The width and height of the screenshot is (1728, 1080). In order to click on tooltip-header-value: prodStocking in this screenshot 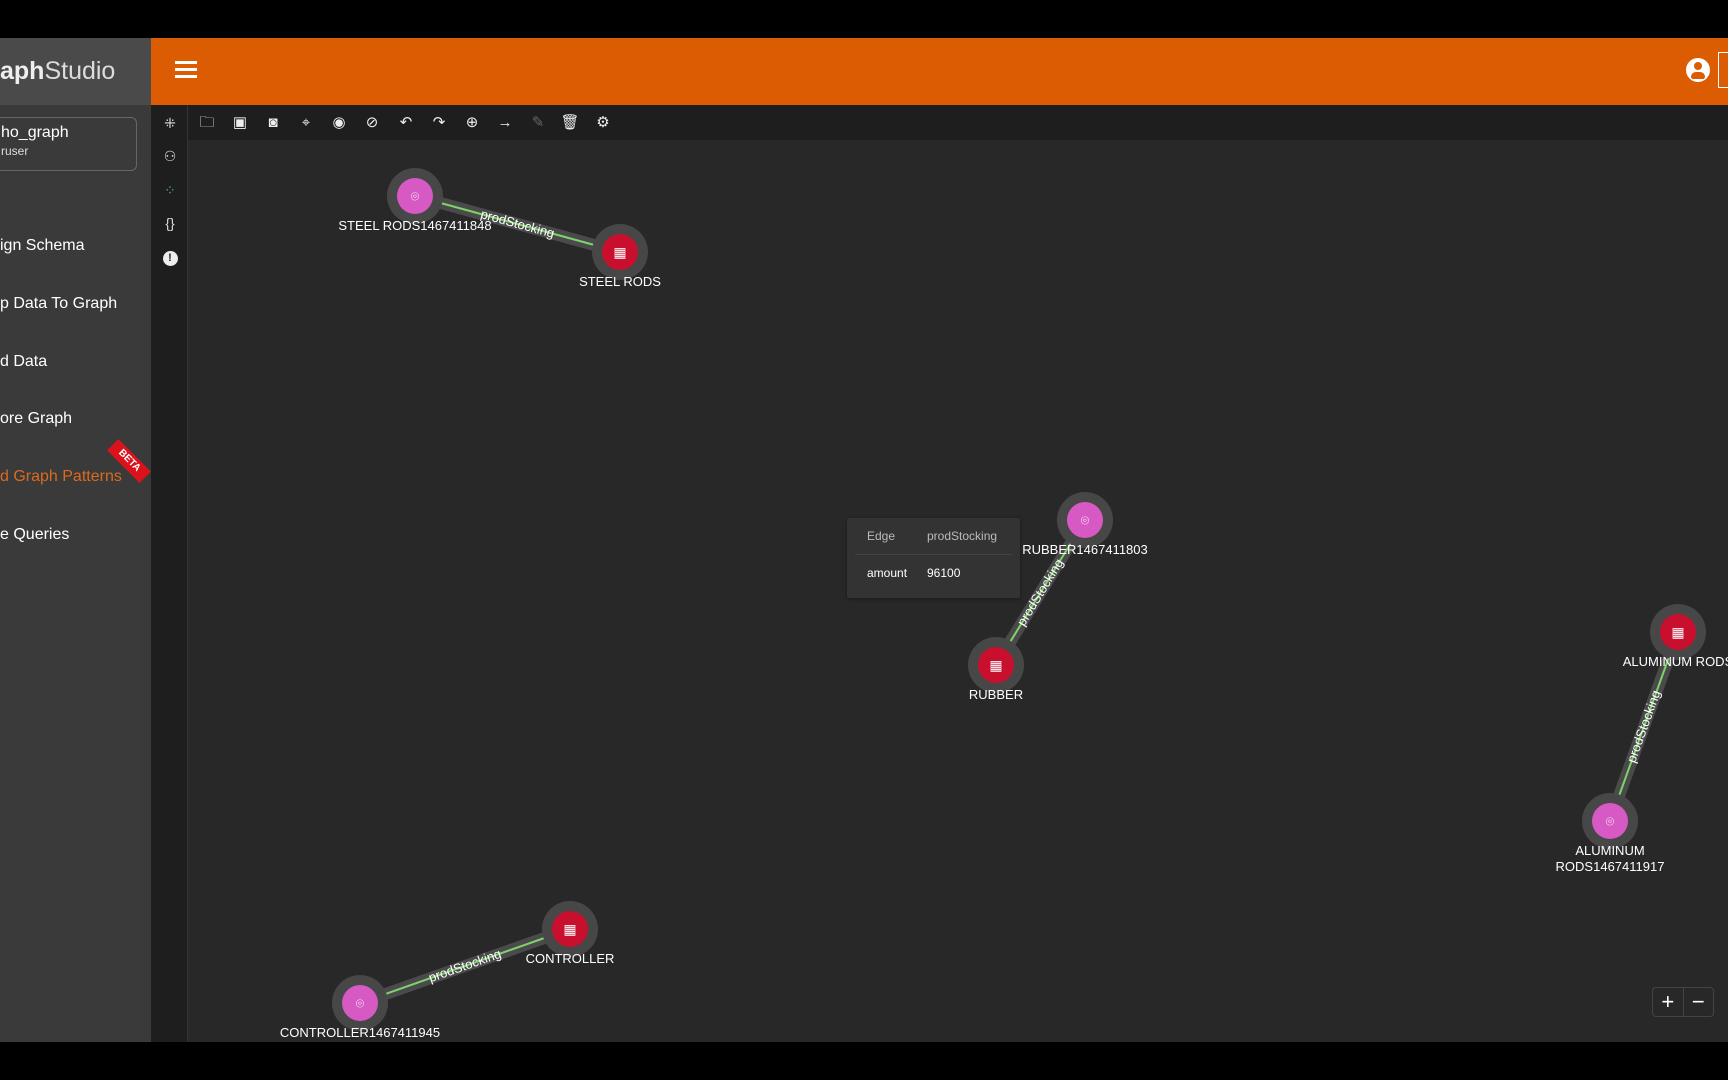, I will do `click(962, 536)`.